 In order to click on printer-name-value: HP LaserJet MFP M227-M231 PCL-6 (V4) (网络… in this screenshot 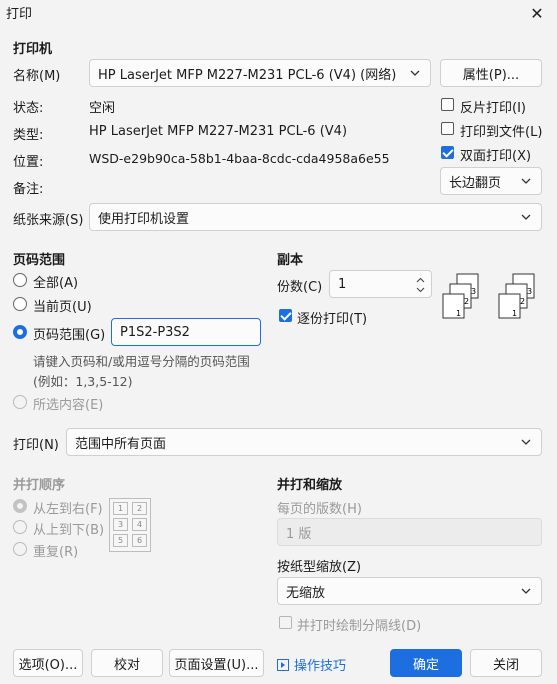, I will do `click(247, 75)`.